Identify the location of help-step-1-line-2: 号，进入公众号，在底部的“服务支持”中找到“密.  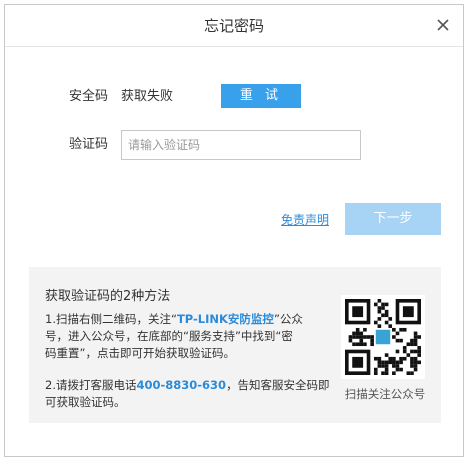
(169, 336).